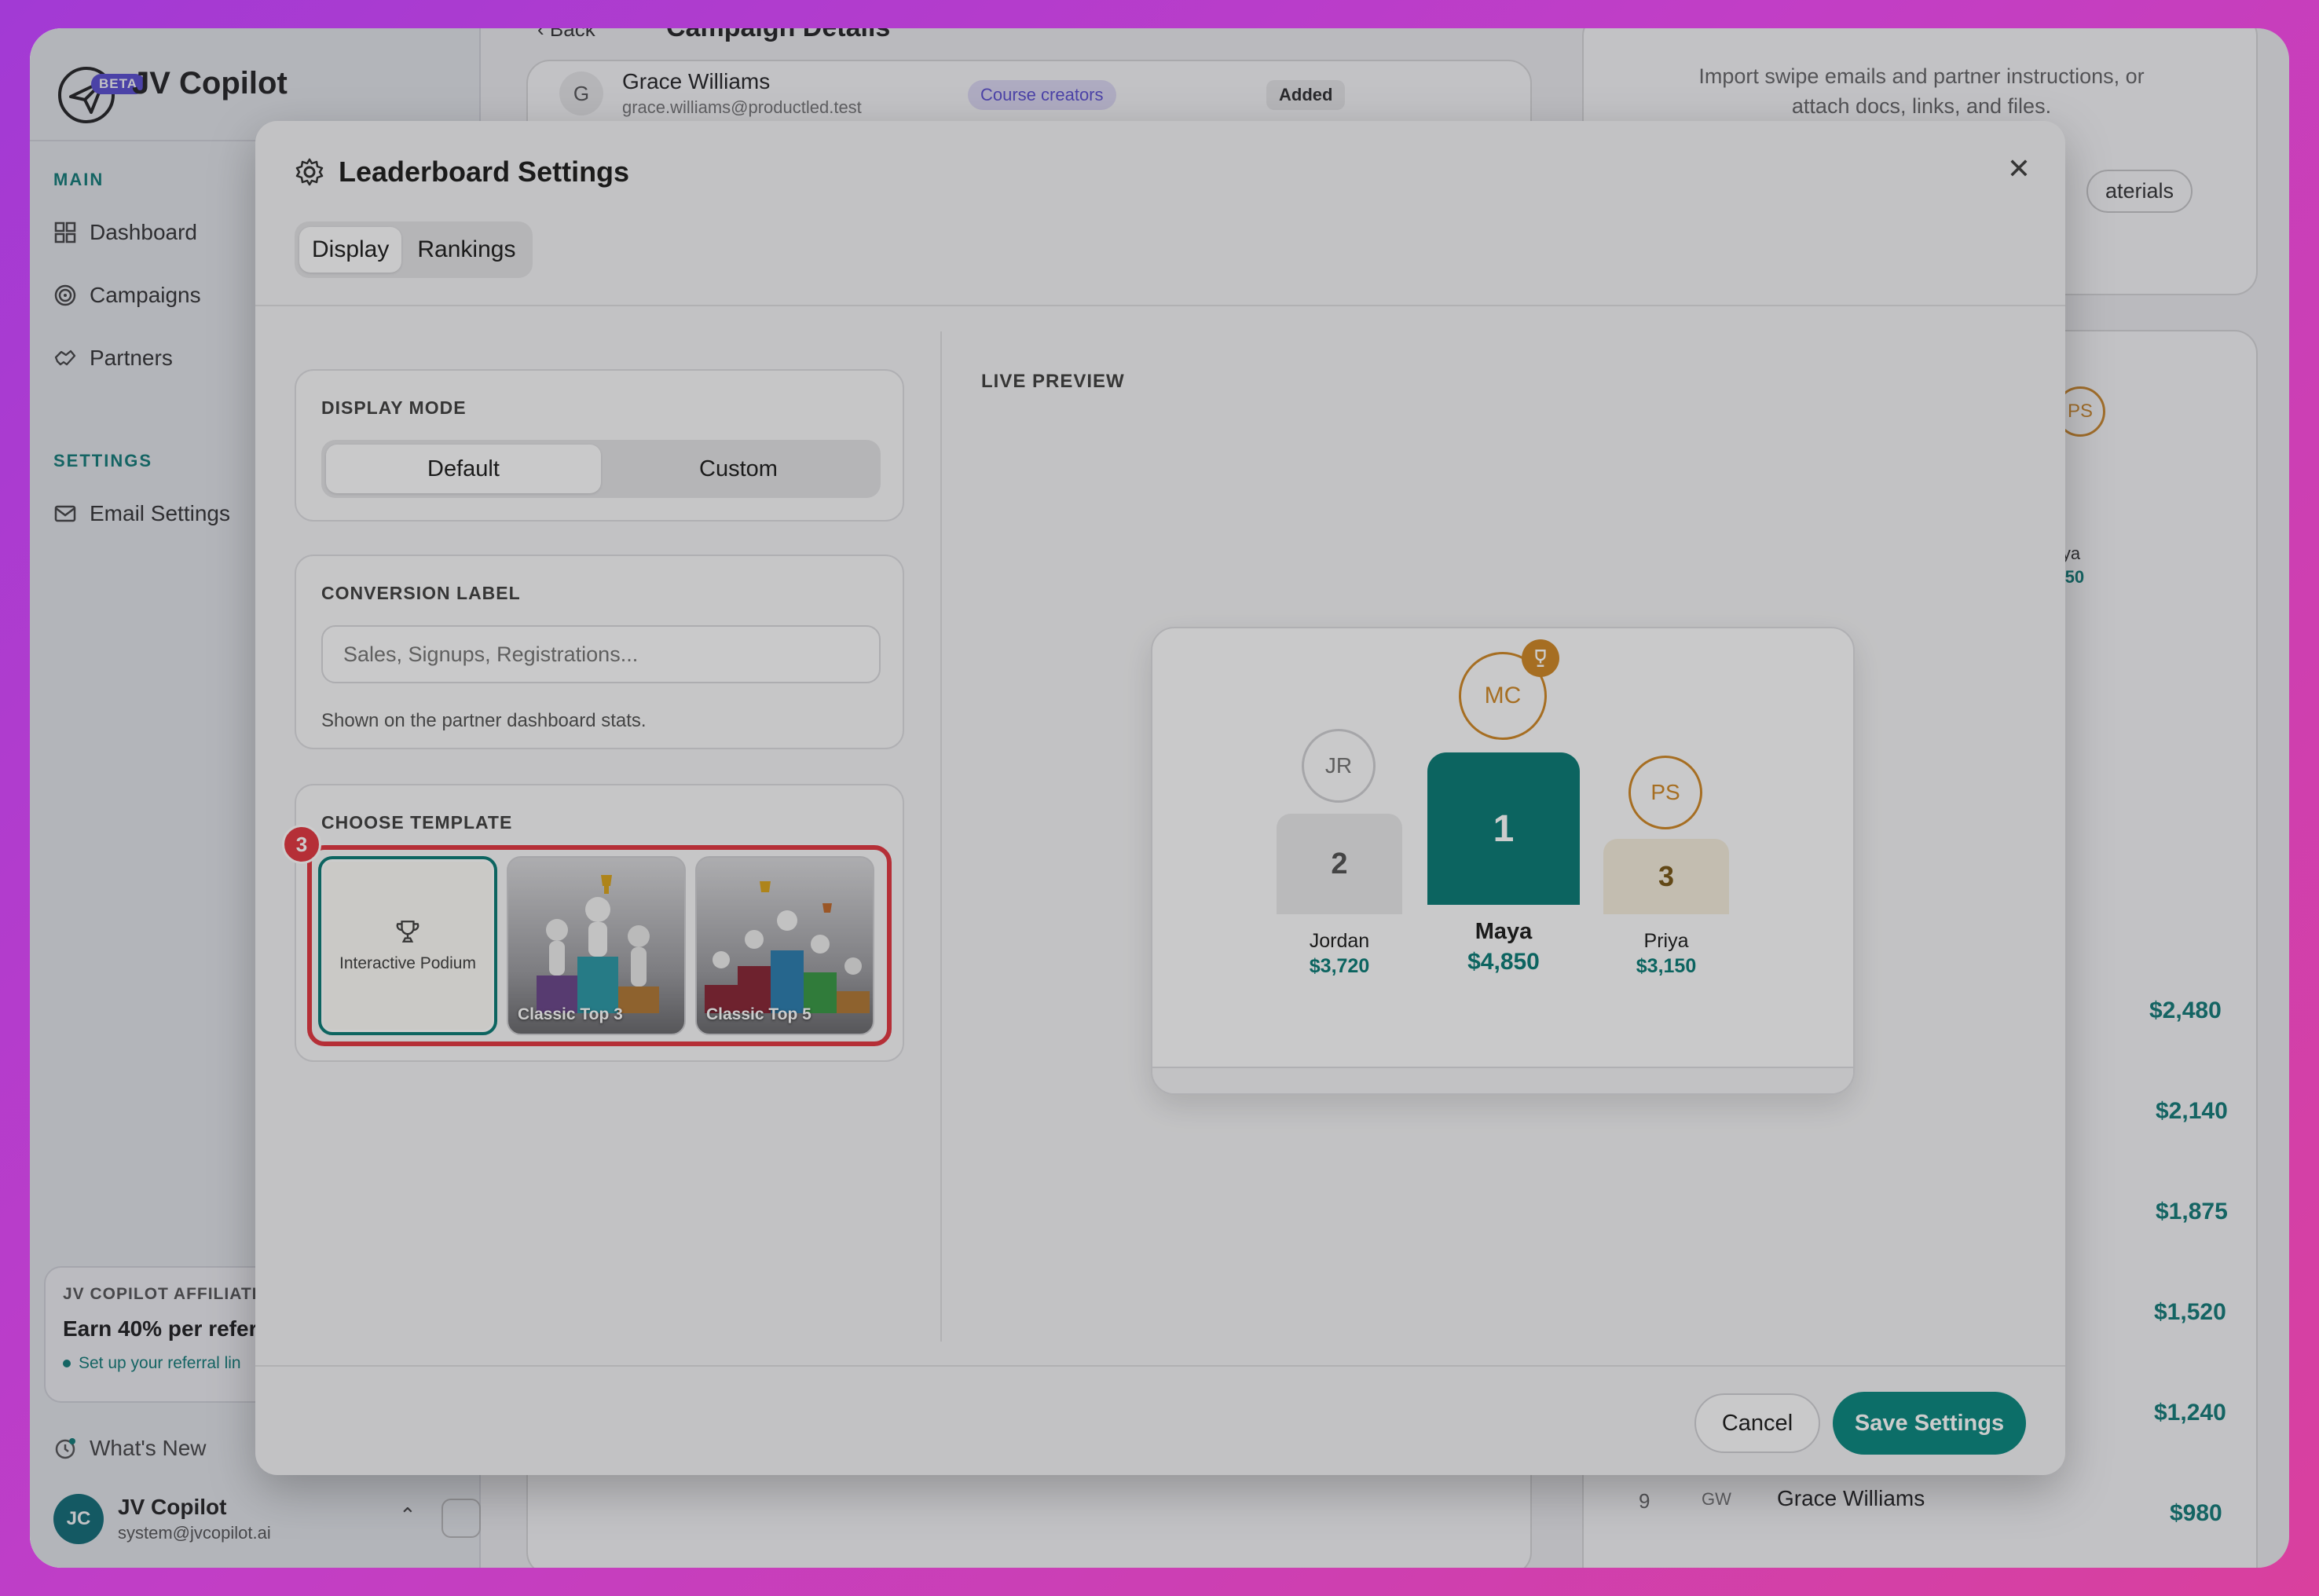 Image resolution: width=2319 pixels, height=1596 pixels. Describe the element at coordinates (1053, 381) in the screenshot. I see `live-preview-label: LIVE PREVIEW` at that location.